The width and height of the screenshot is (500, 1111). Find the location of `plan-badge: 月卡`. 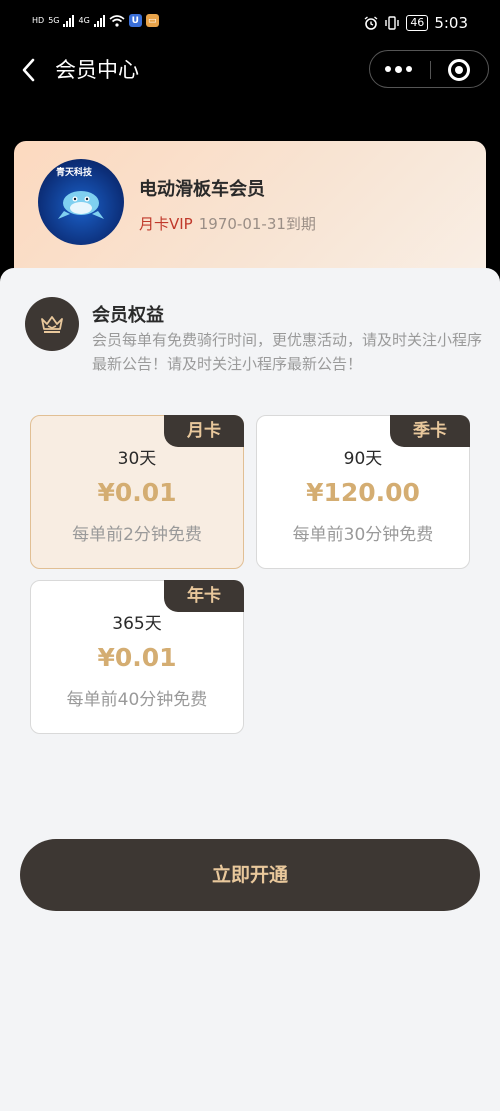

plan-badge: 月卡 is located at coordinates (204, 431).